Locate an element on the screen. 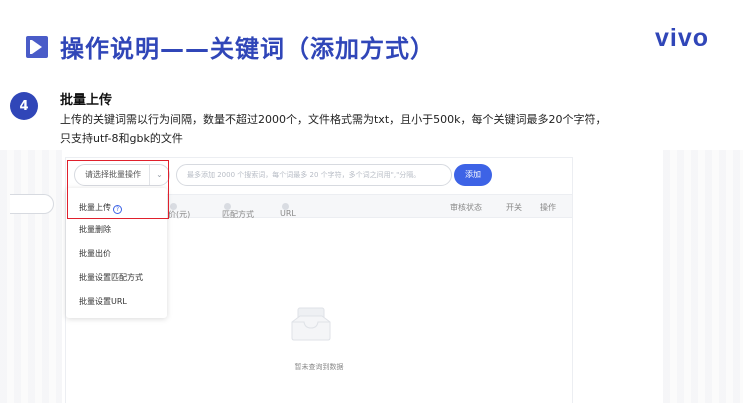  vivo-logo: vivo is located at coordinates (681, 38).